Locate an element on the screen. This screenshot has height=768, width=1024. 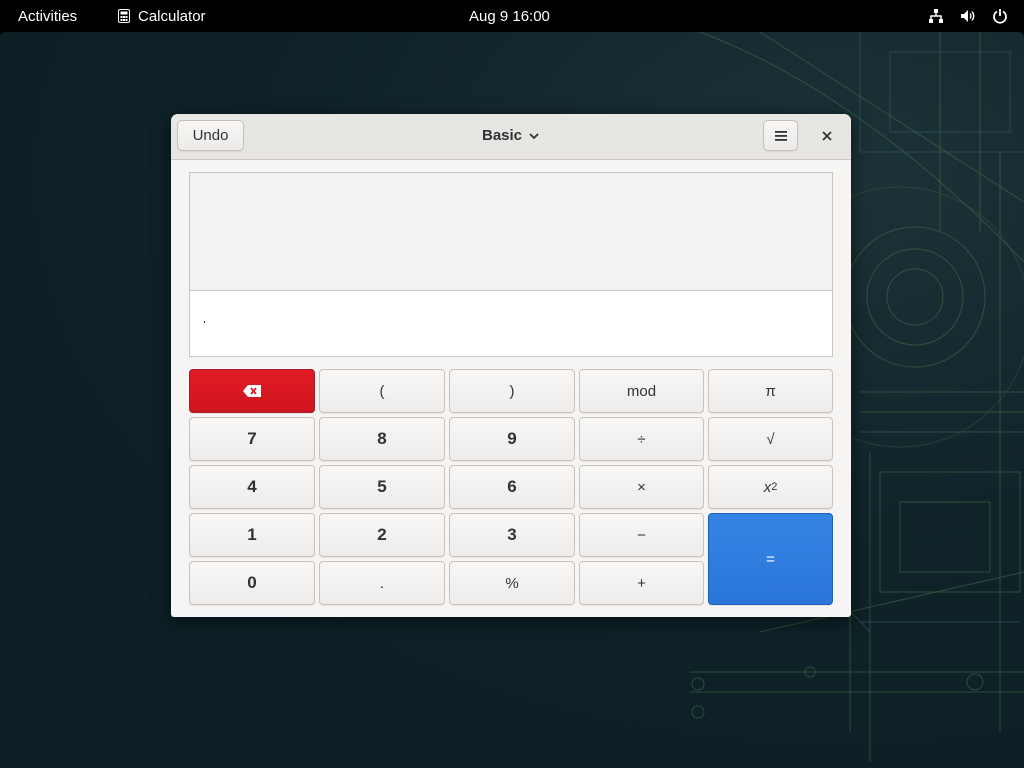
power-icon is located at coordinates (1000, 16).